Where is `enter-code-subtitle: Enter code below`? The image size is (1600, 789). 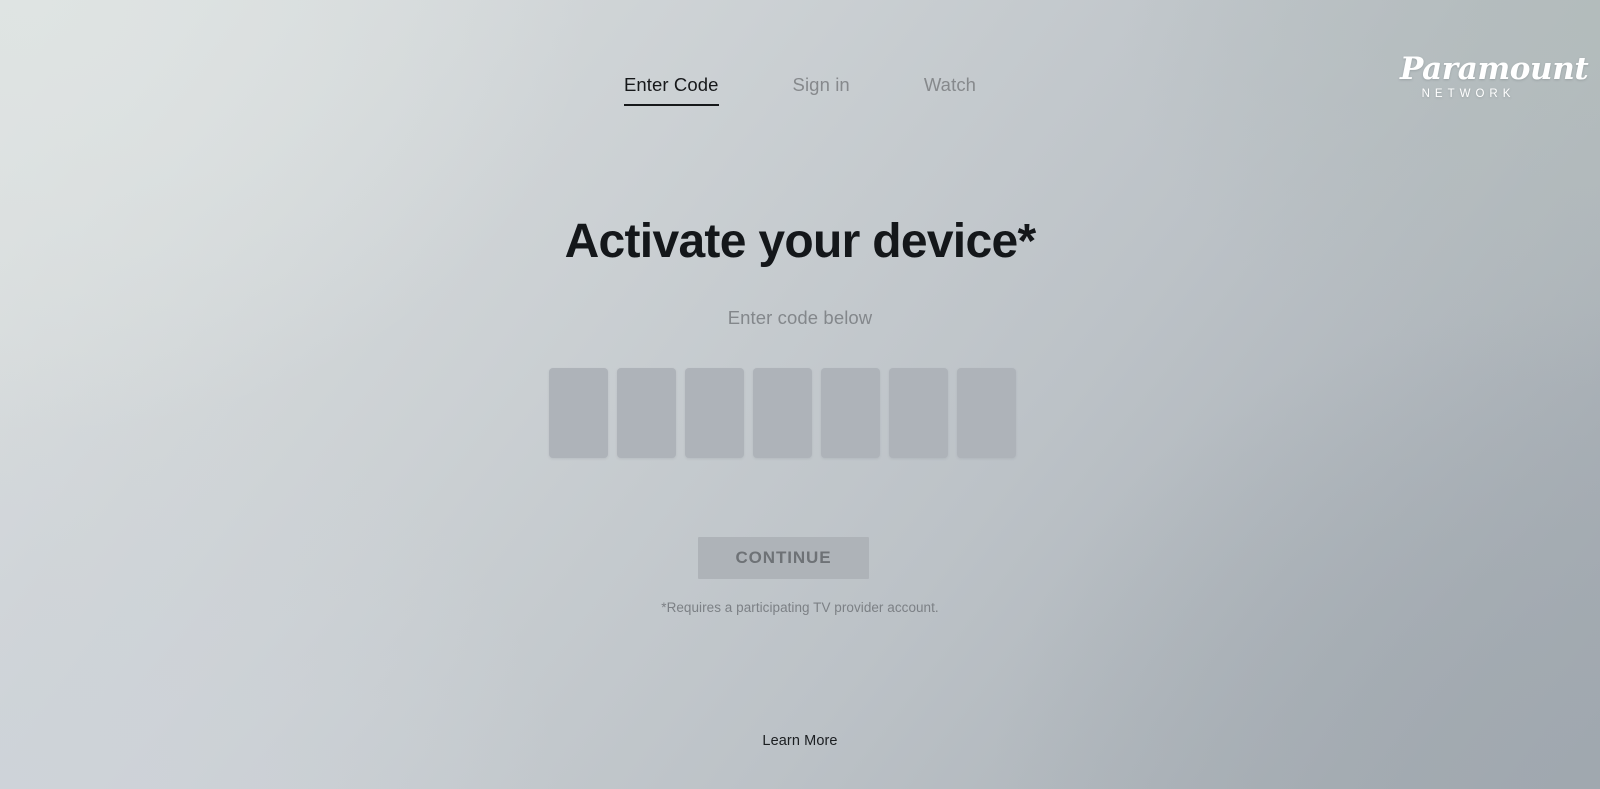 enter-code-subtitle: Enter code below is located at coordinates (800, 317).